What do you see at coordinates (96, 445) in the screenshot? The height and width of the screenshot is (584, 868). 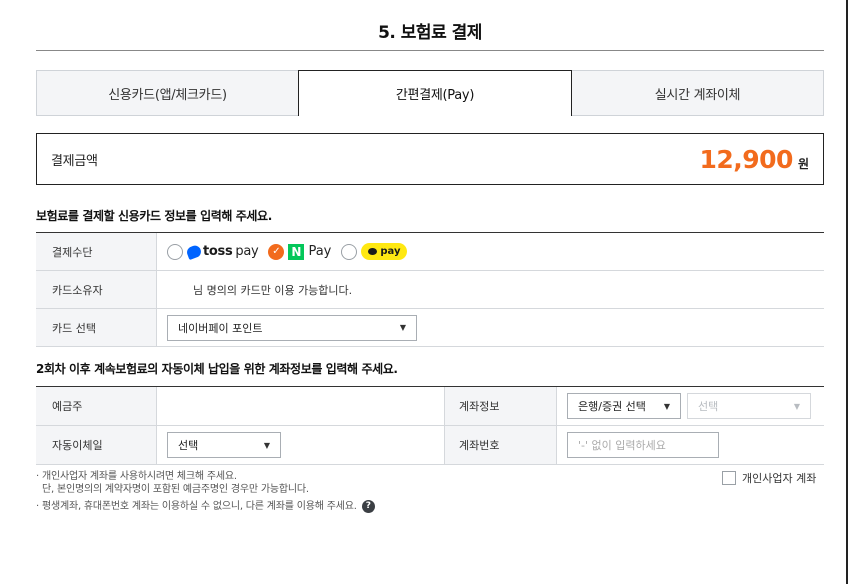 I see `transfer-day-label: 자동이체일` at bounding box center [96, 445].